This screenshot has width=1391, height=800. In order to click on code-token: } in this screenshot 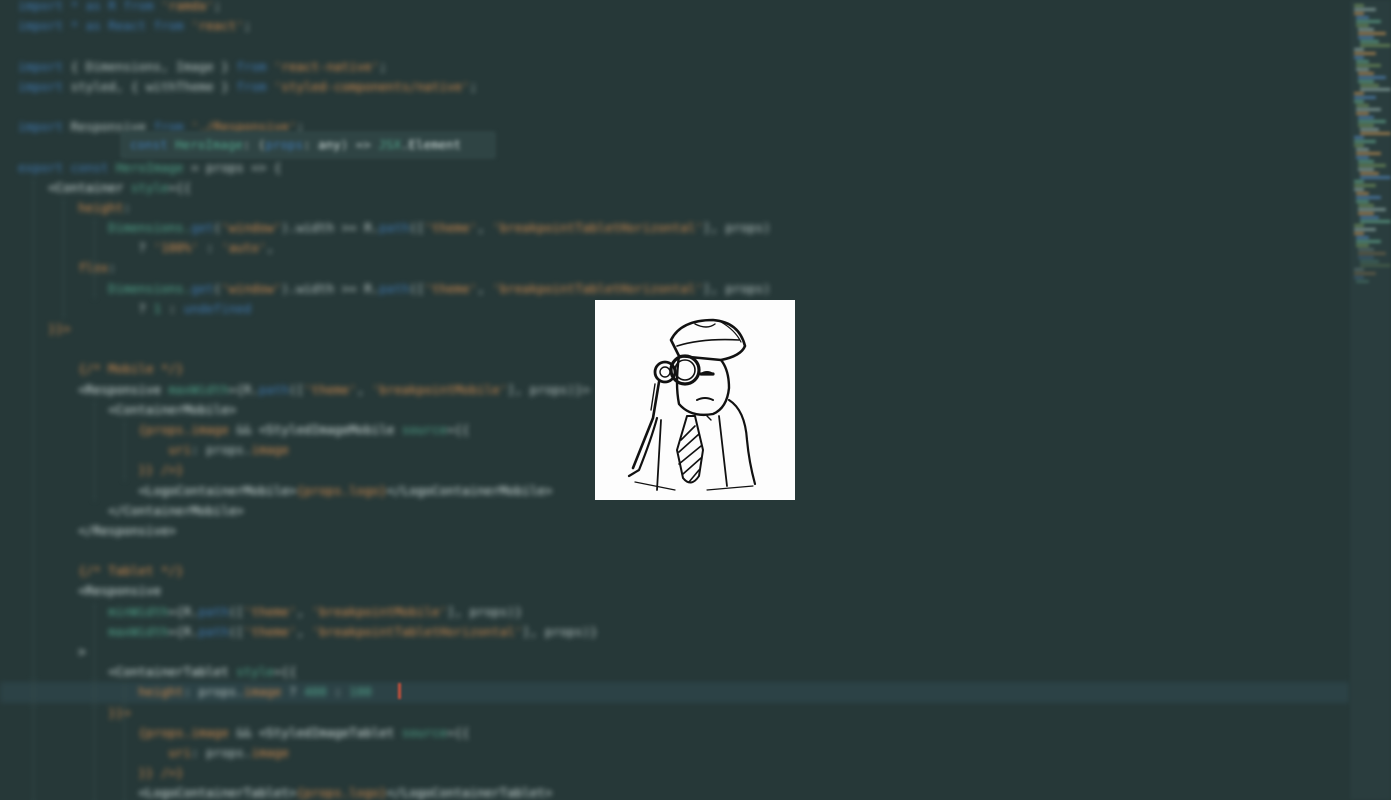, I will do `click(180, 369)`.